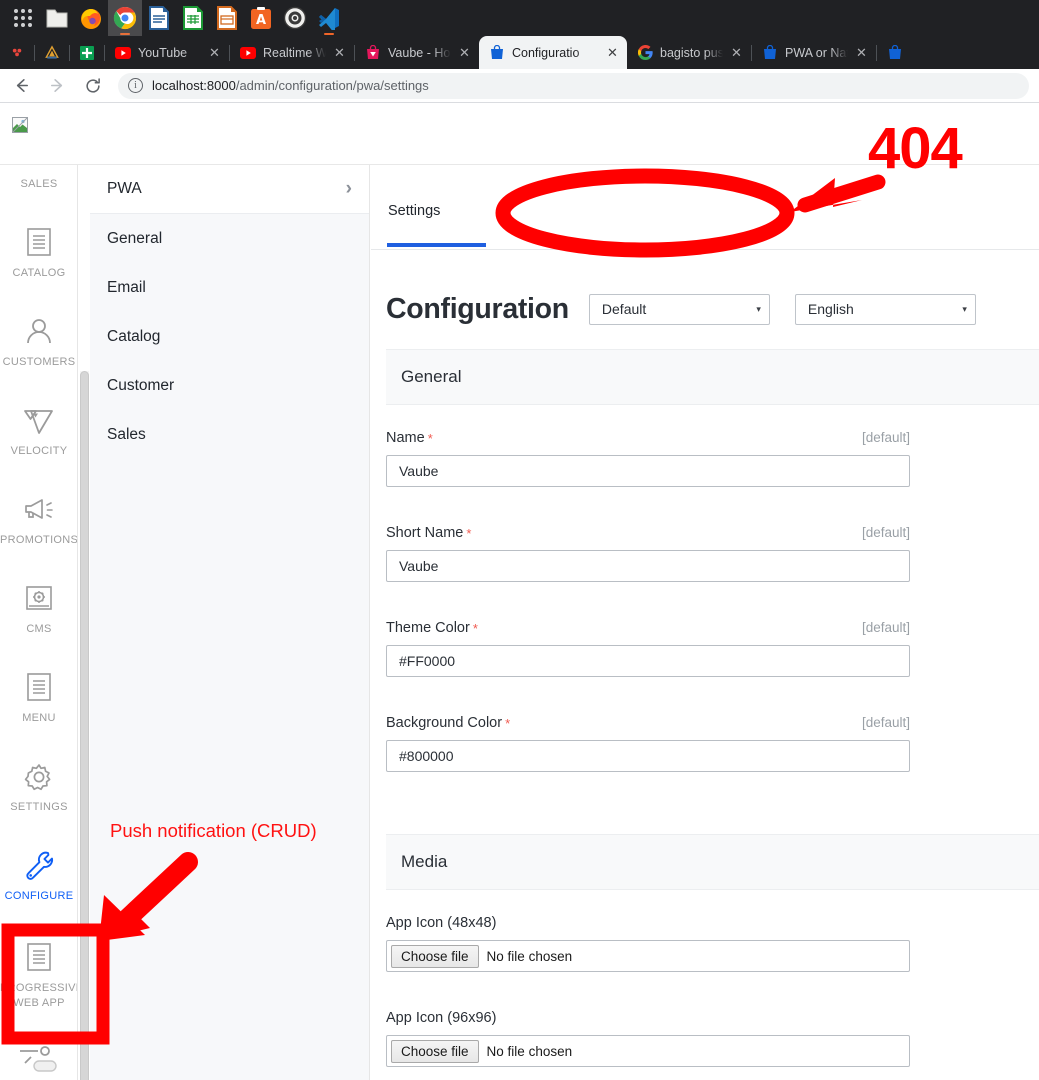 The width and height of the screenshot is (1039, 1080). What do you see at coordinates (648, 723) in the screenshot?
I see `field-label-row: Background Color * [default]` at bounding box center [648, 723].